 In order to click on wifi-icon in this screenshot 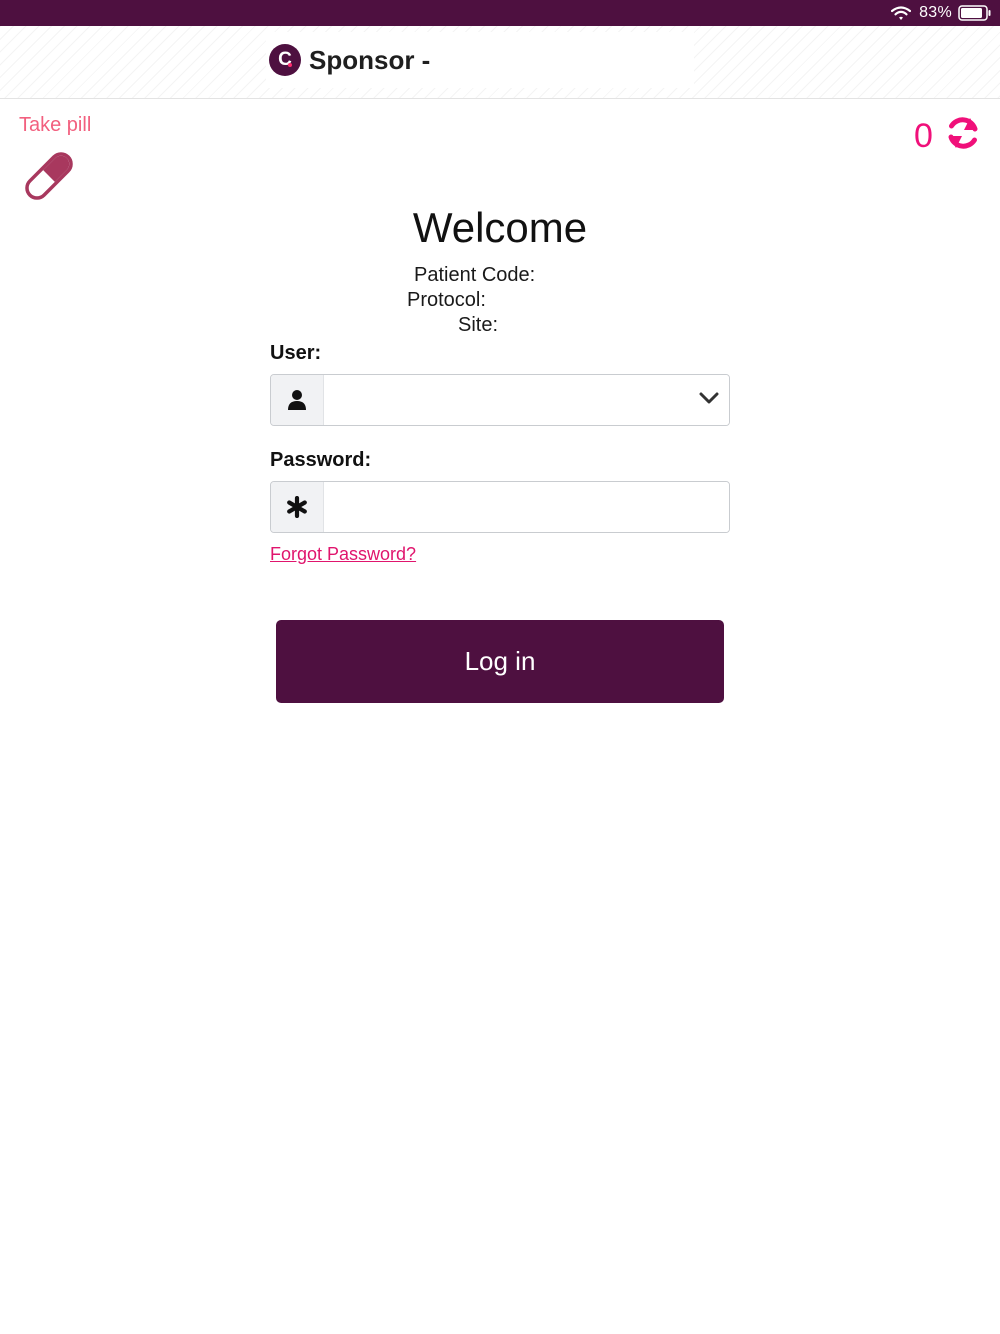, I will do `click(901, 12)`.